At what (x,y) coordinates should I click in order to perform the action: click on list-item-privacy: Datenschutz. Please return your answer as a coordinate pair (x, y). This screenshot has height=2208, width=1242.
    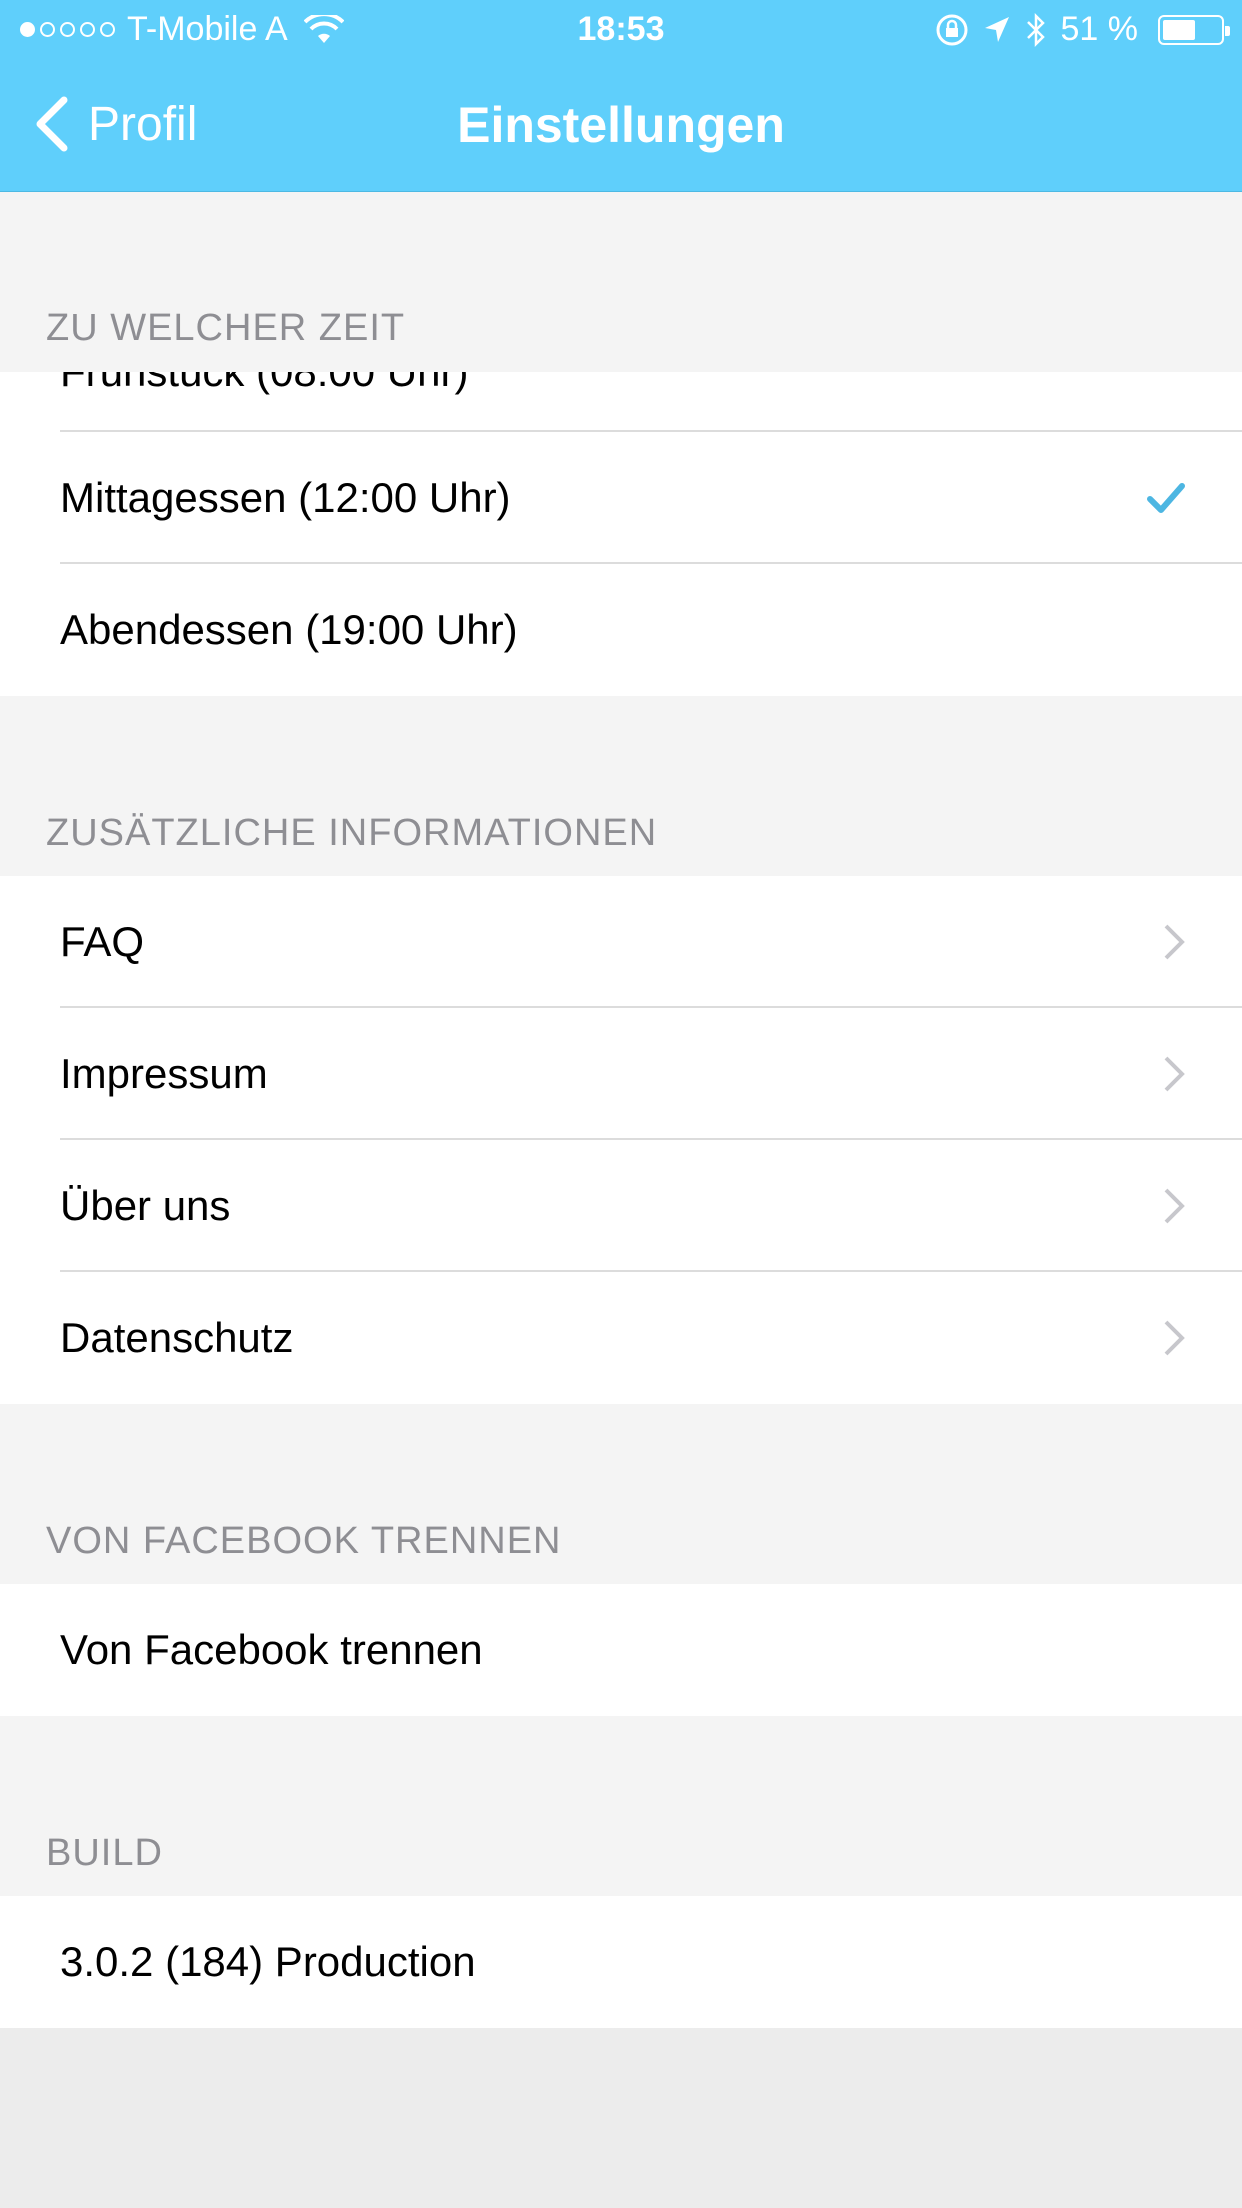
    Looking at the image, I should click on (621, 1338).